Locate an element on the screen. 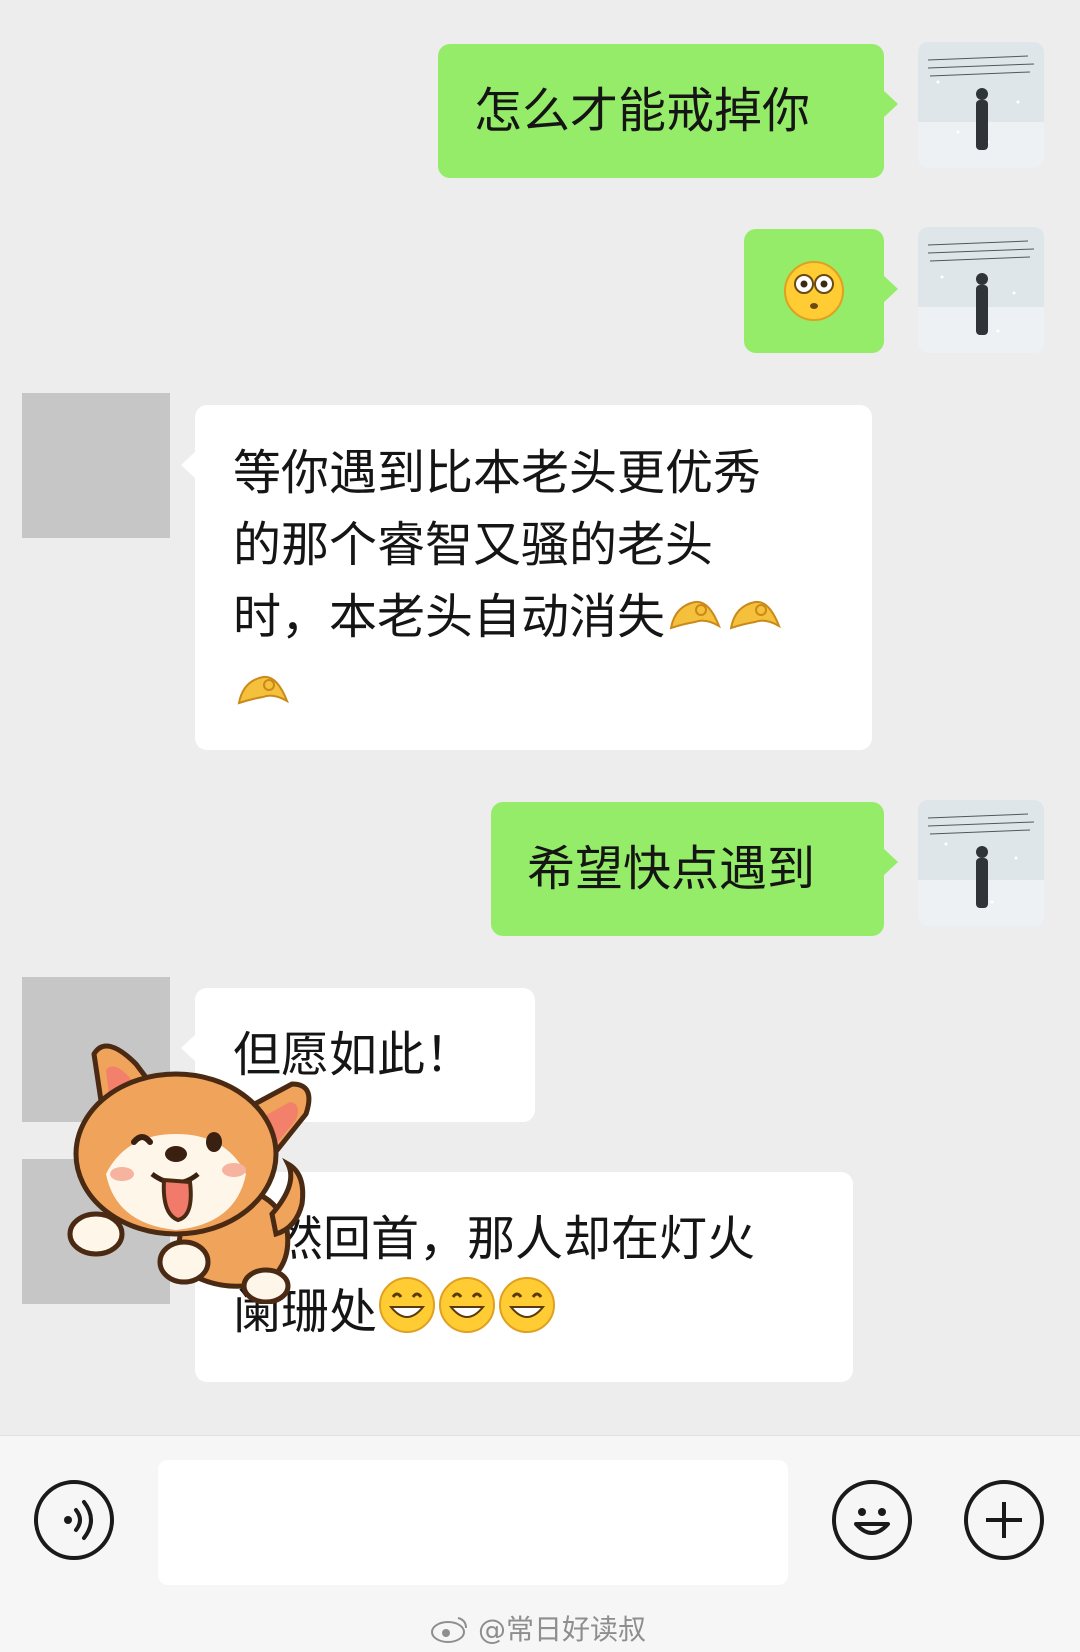 Image resolution: width=1080 pixels, height=1652 pixels. message-bubble-mine is located at coordinates (821, 291).